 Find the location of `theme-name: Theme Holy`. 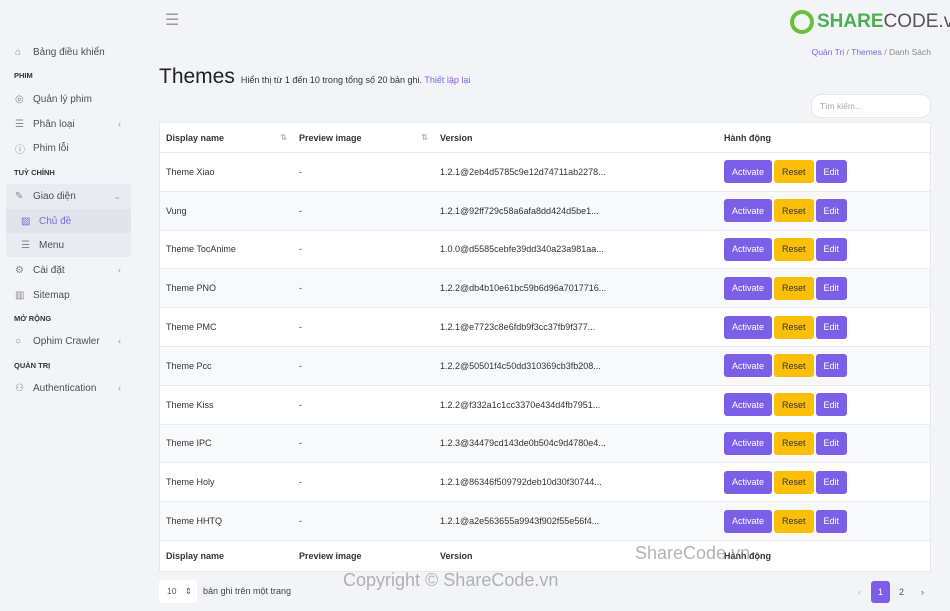

theme-name: Theme Holy is located at coordinates (190, 482).